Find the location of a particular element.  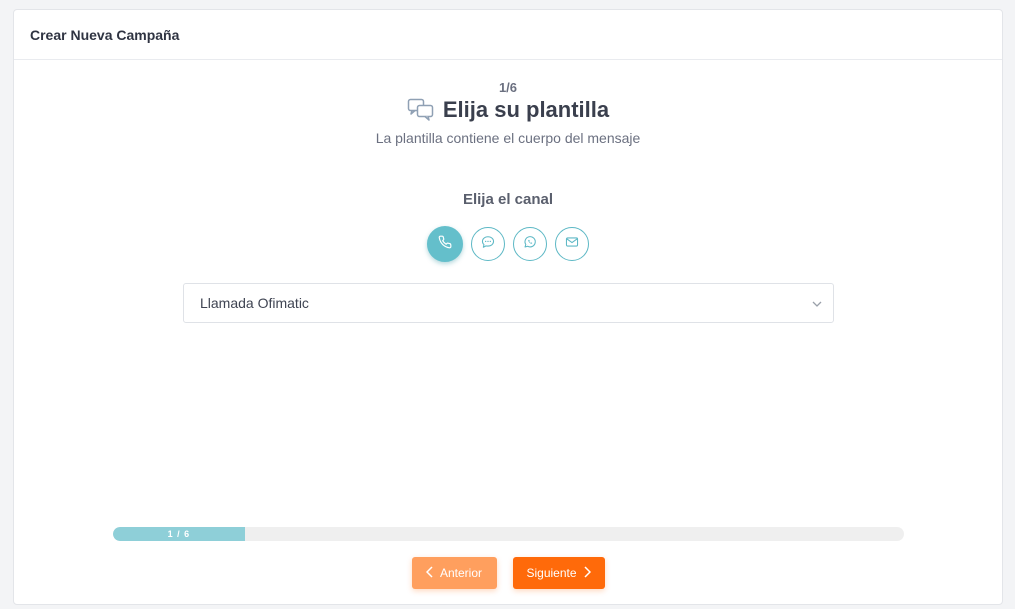

previous-button: Anterior is located at coordinates (454, 573).